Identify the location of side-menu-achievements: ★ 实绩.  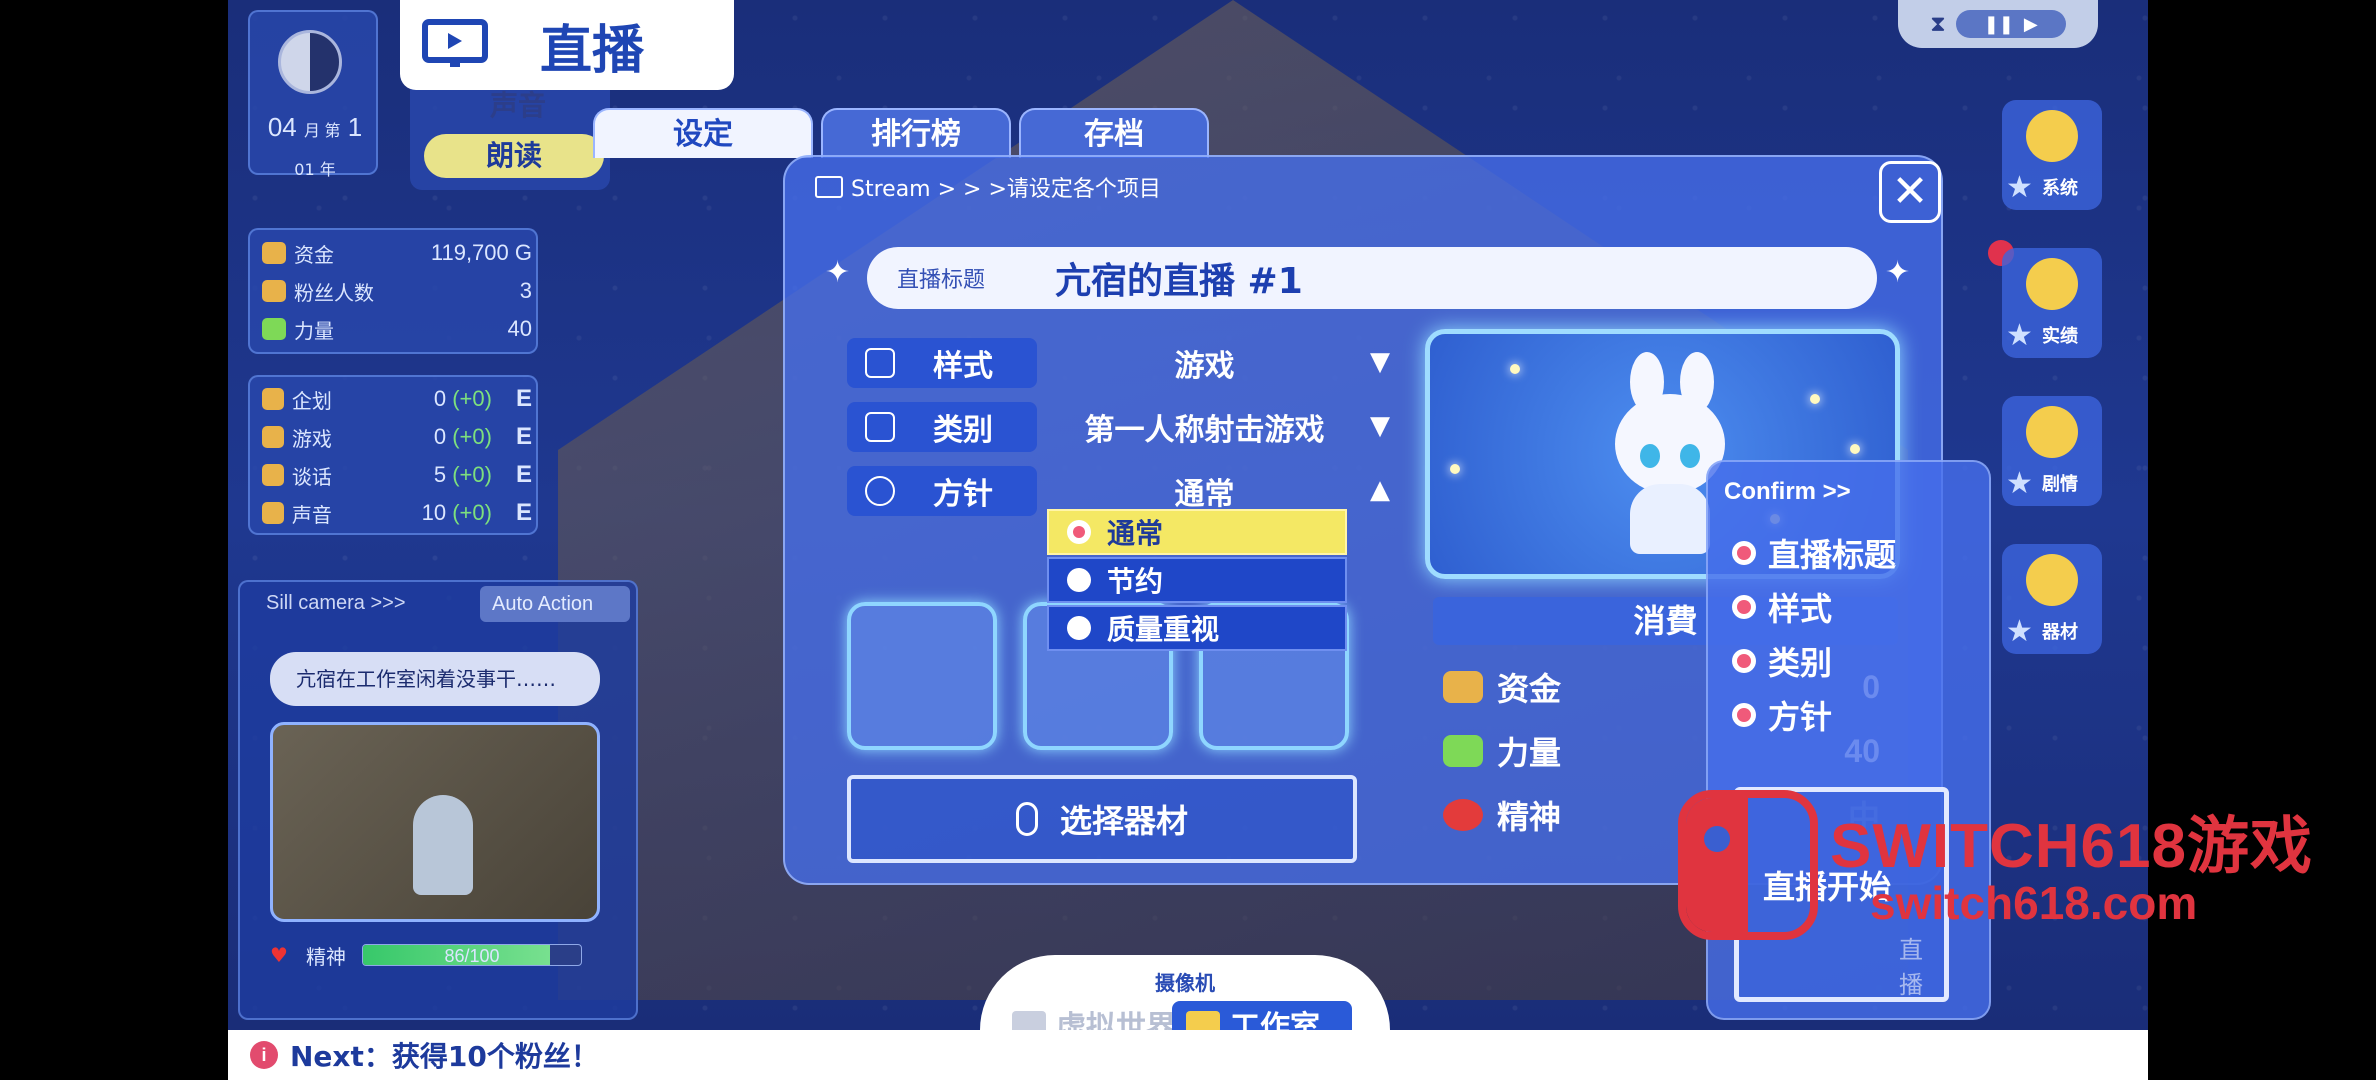
(2052, 303).